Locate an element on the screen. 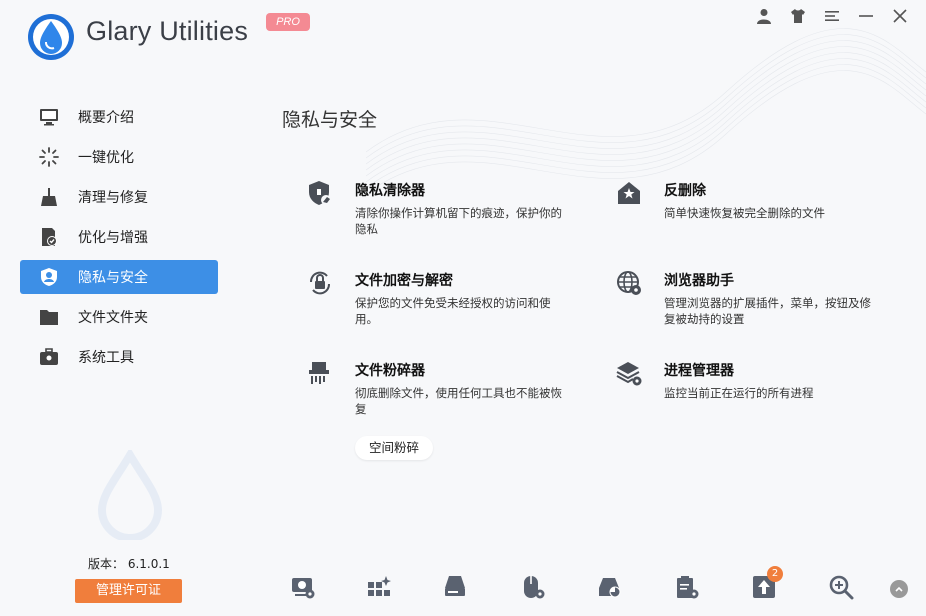 Image resolution: width=926 pixels, height=616 pixels. feature-title: 隐私清除器 is located at coordinates (390, 191).